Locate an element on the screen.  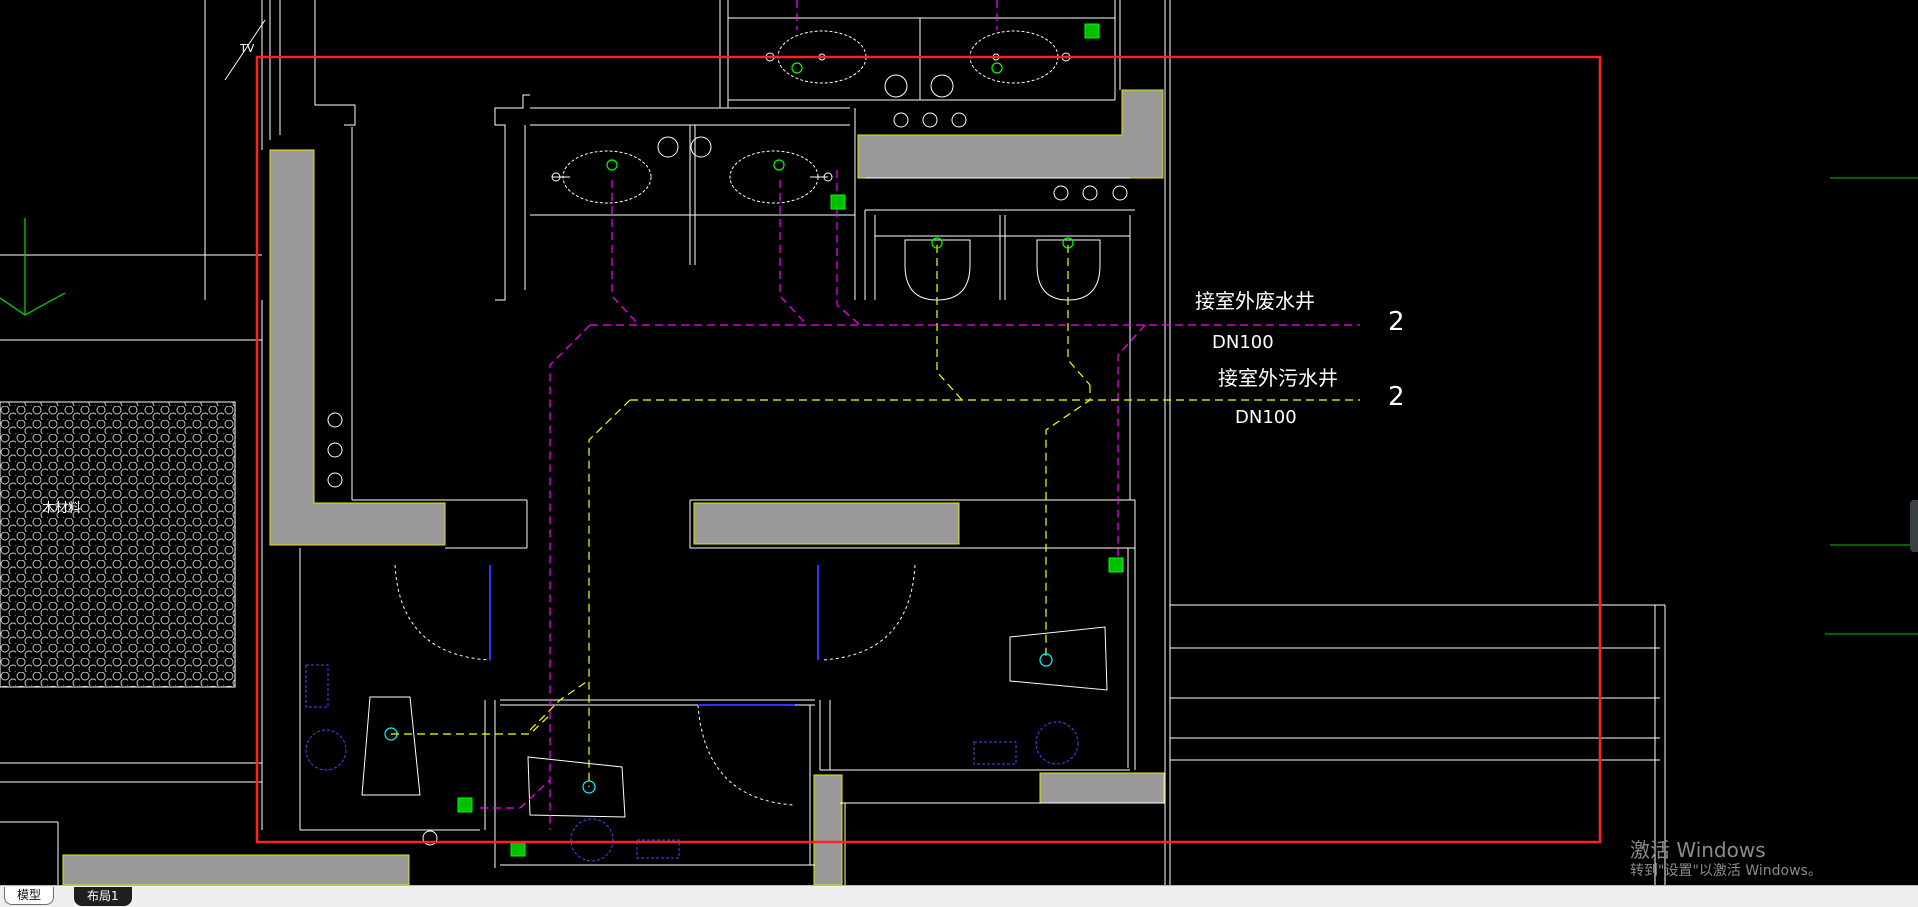
side-panel-handle is located at coordinates (1914, 526).